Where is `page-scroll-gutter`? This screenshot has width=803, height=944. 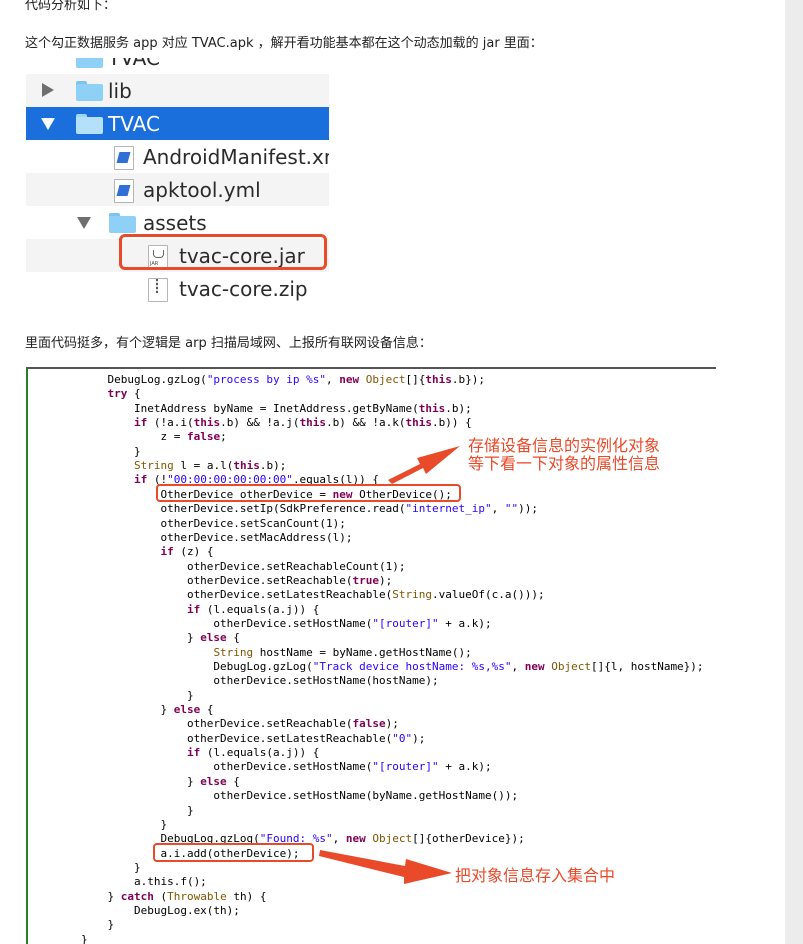
page-scroll-gutter is located at coordinates (794, 472).